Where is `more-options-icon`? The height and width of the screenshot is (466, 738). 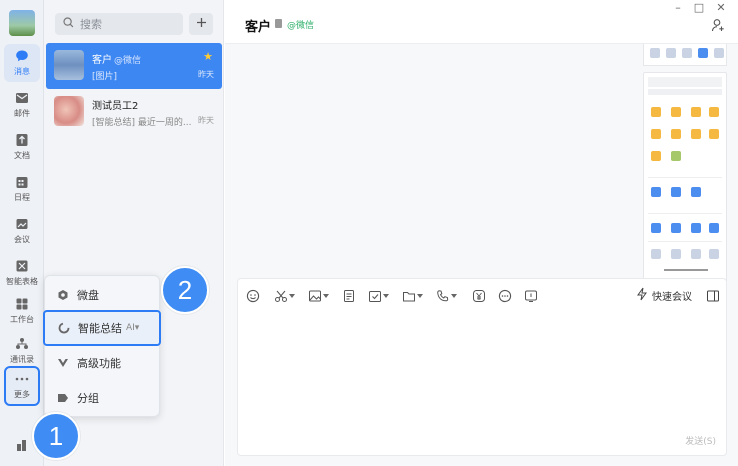
more-options-icon is located at coordinates (505, 296).